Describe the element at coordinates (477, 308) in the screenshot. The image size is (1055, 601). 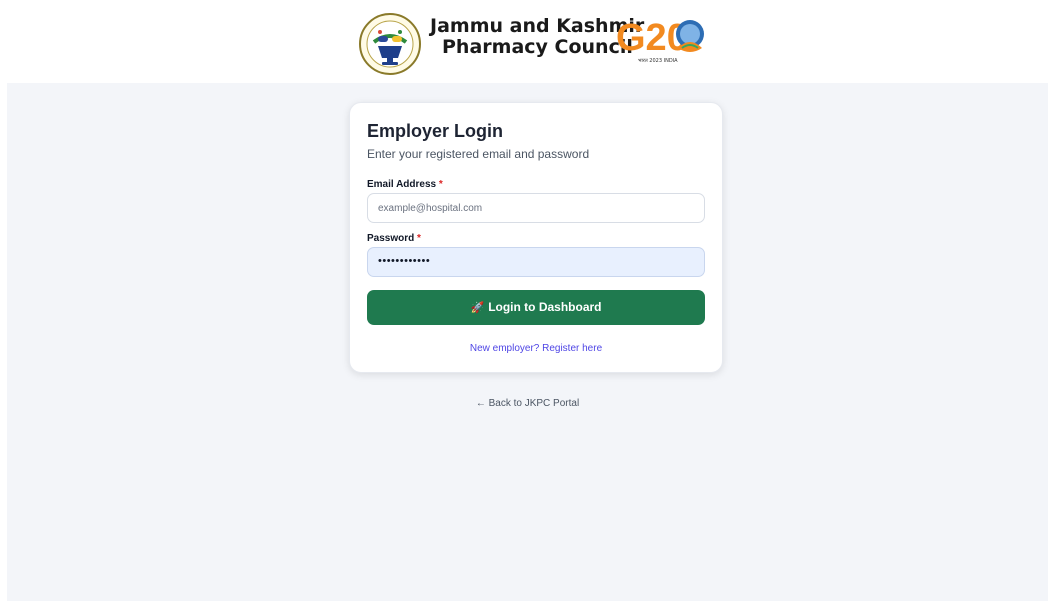
I see `rocket-icon: 🚀` at that location.